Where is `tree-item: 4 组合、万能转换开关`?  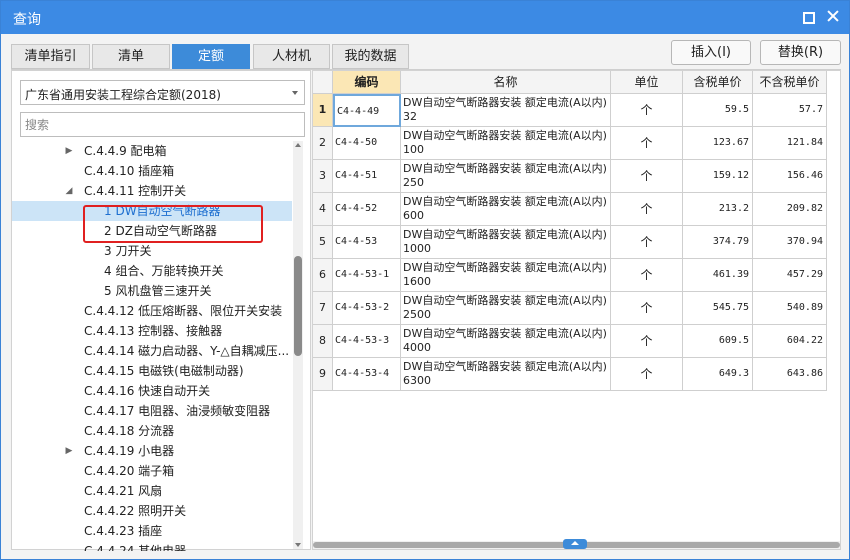 tree-item: 4 组合、万能转换开关 is located at coordinates (152, 271).